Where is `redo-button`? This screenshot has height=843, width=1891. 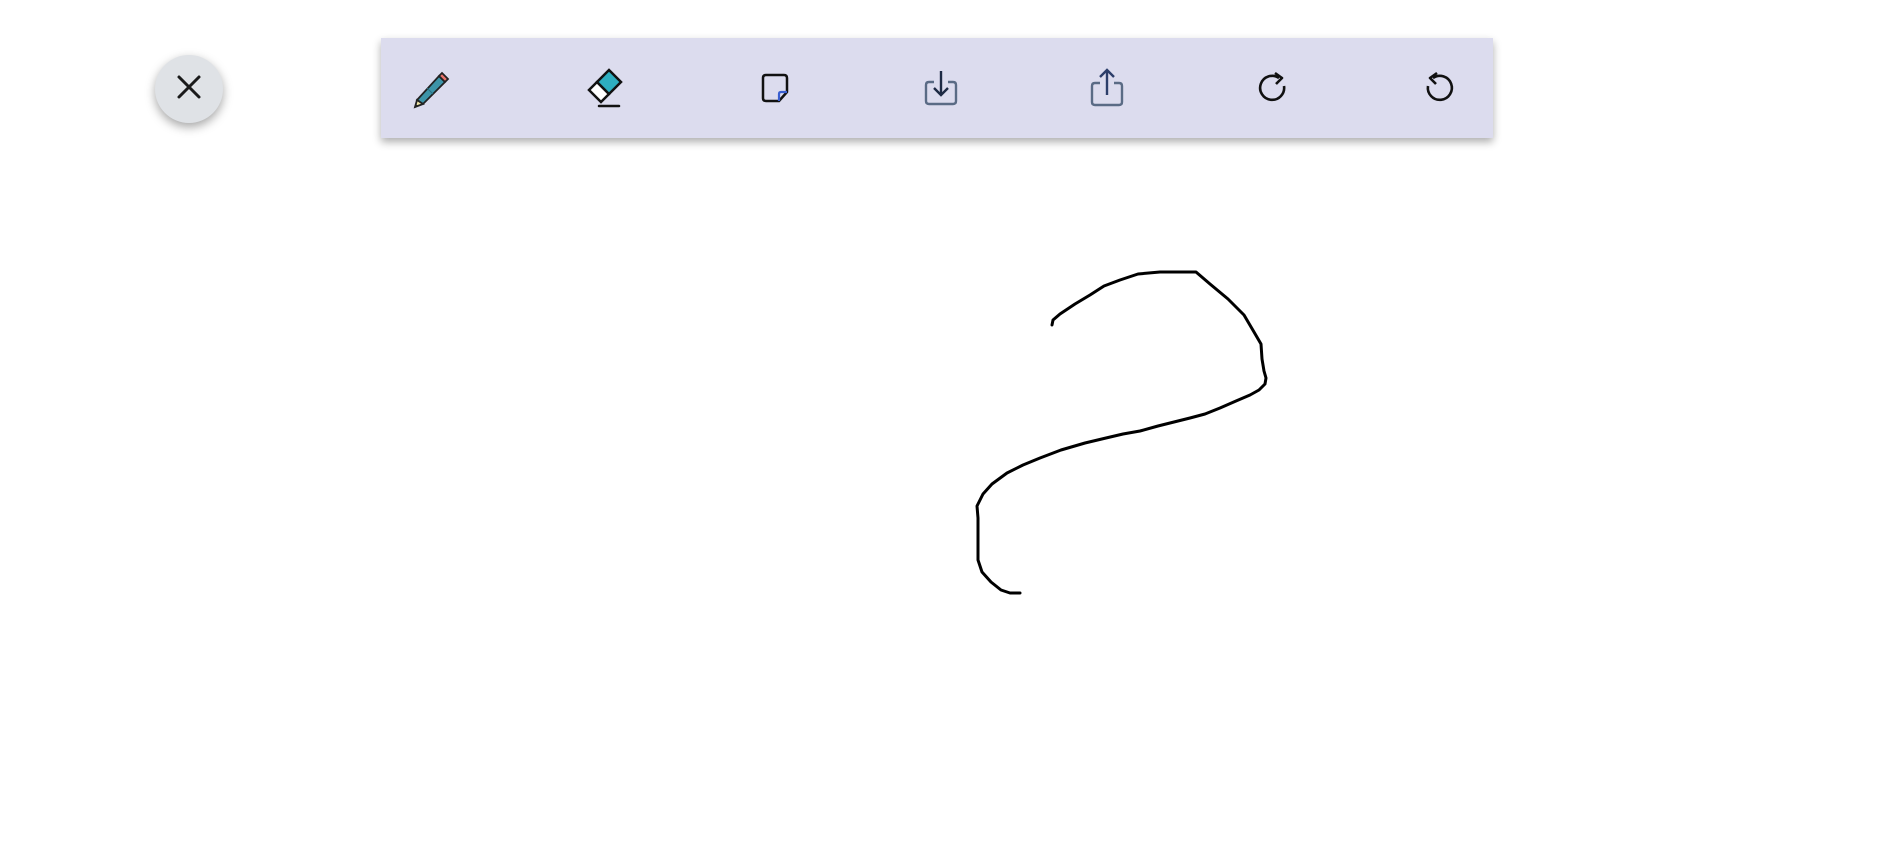 redo-button is located at coordinates (1273, 88).